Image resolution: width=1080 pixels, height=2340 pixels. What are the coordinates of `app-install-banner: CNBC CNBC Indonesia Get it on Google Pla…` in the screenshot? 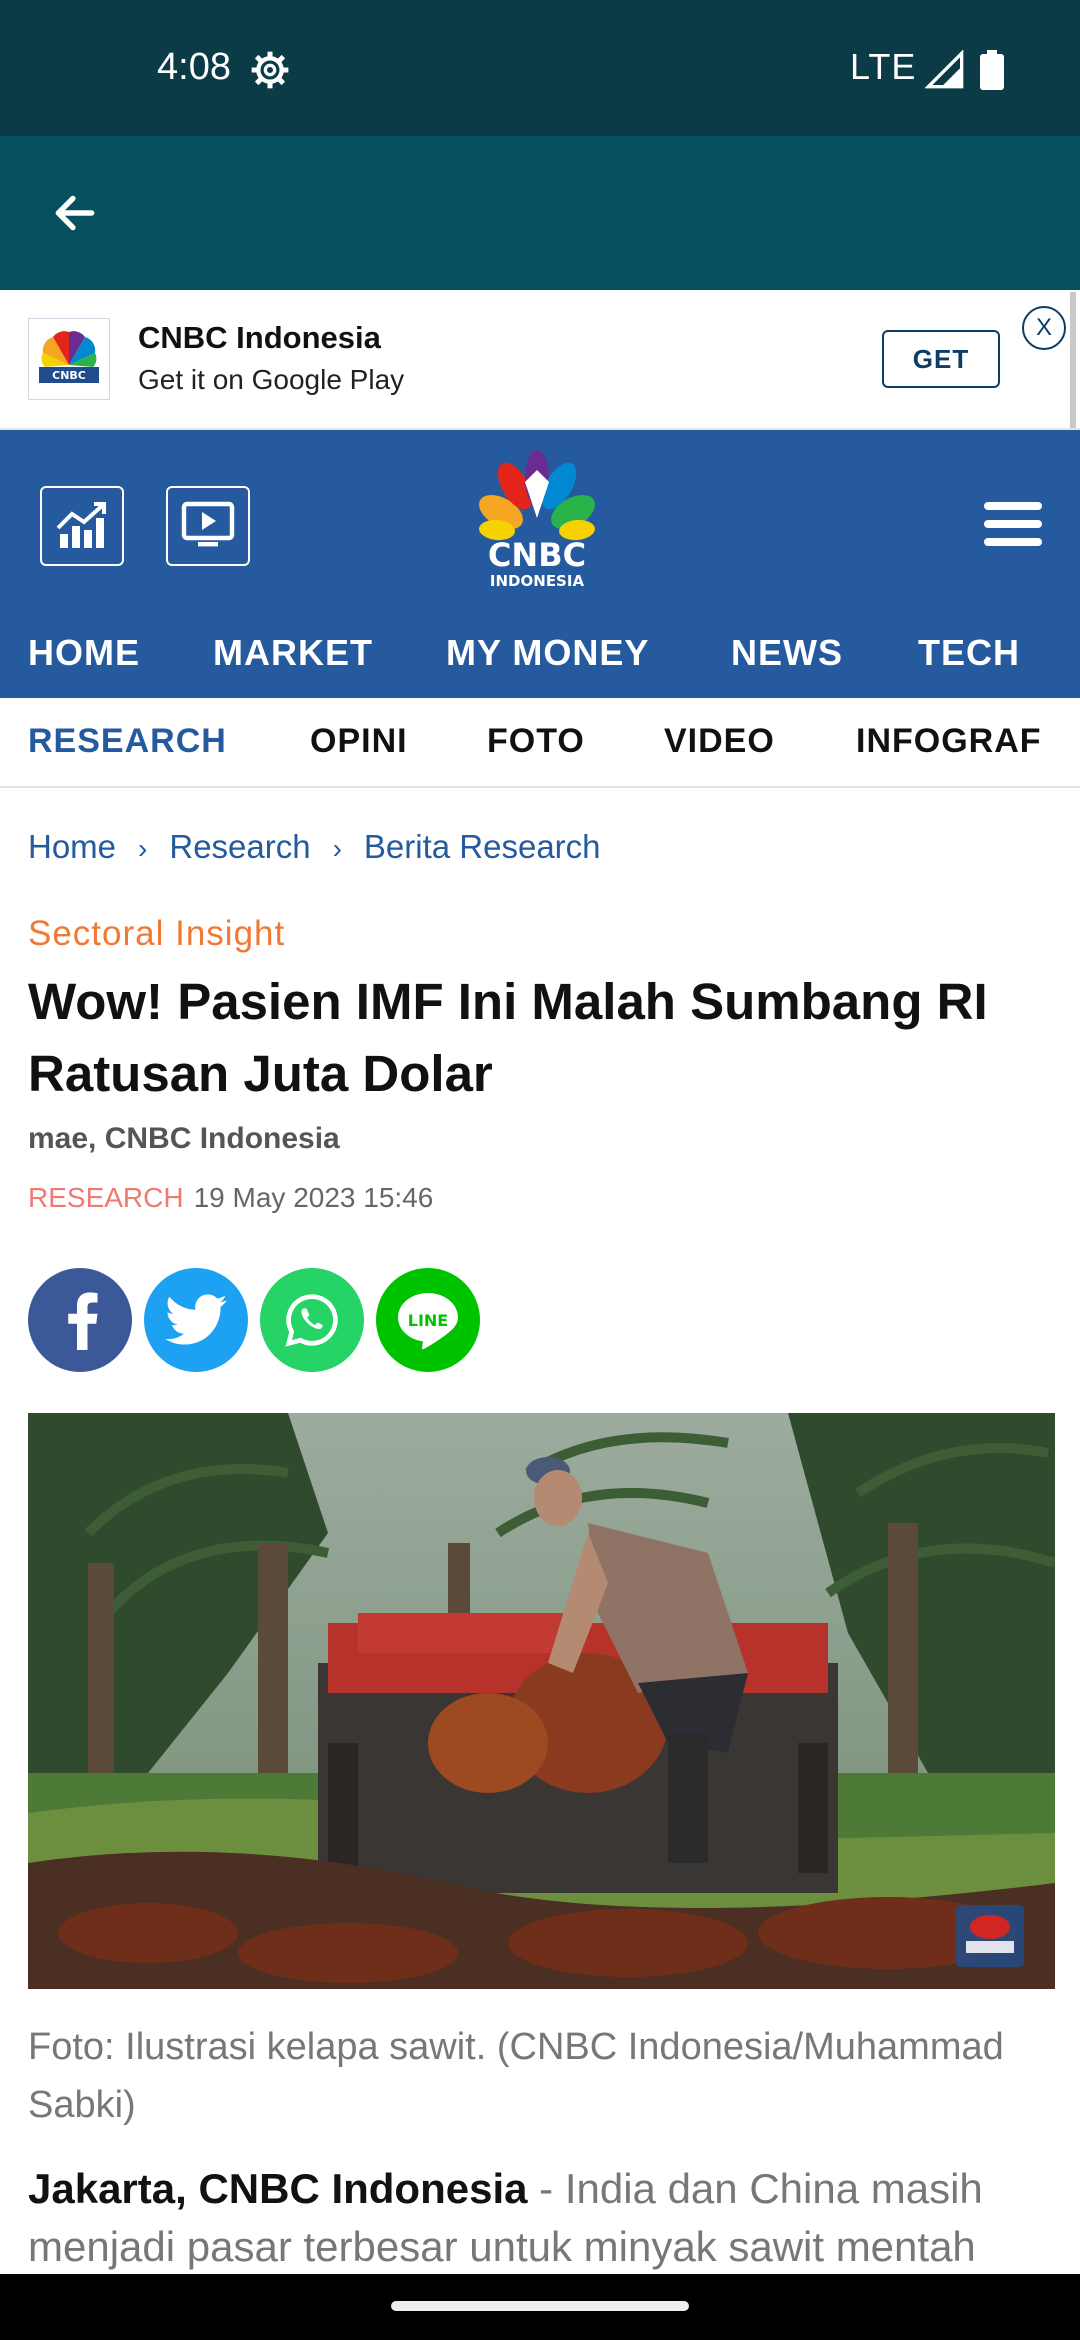 It's located at (540, 360).